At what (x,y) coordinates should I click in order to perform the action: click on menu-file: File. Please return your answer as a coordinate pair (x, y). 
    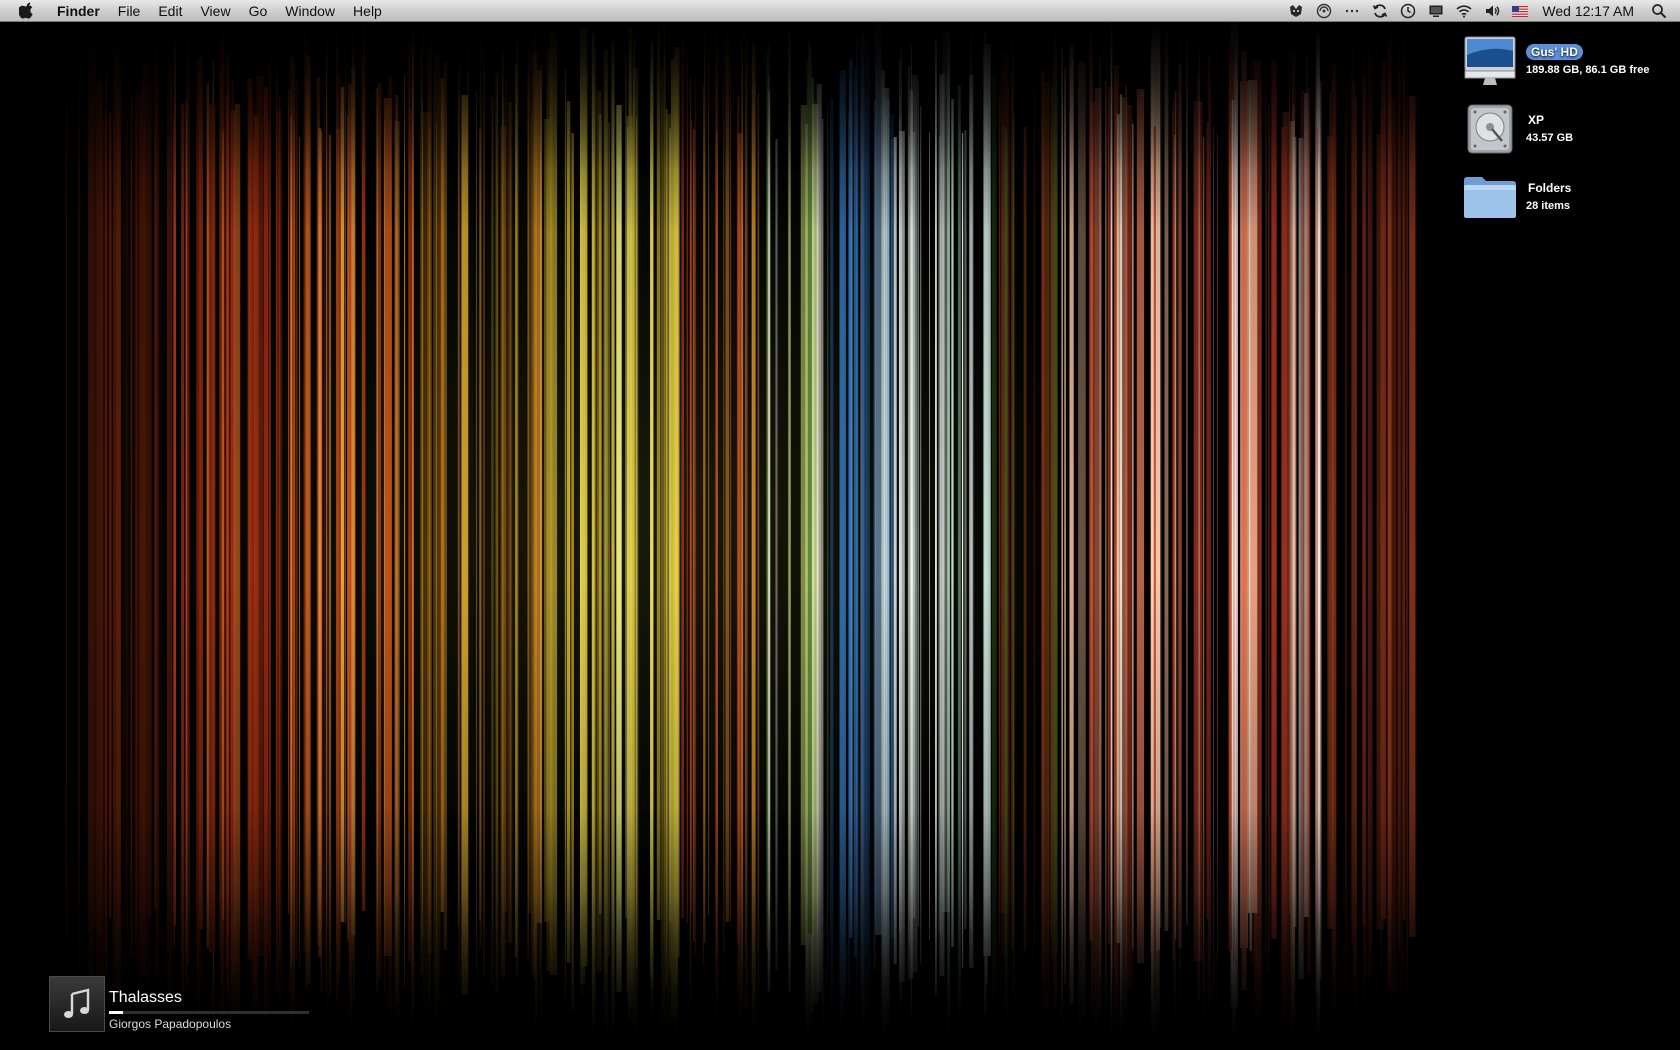
    Looking at the image, I should click on (129, 11).